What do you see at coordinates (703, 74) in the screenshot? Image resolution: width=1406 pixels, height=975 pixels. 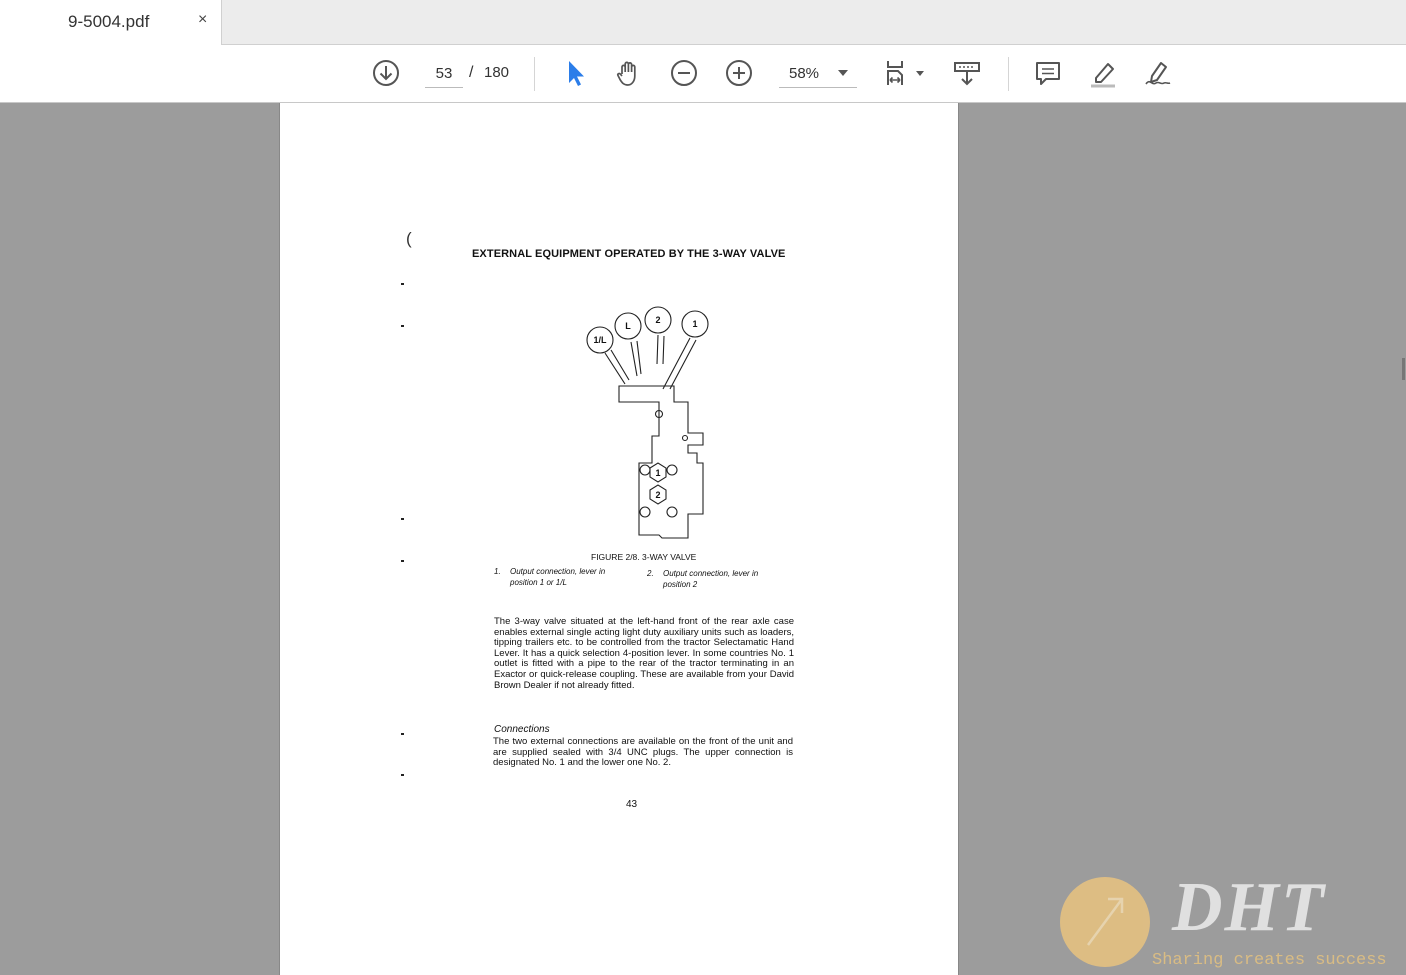 I see `toolbar: 53 / 180 58%` at bounding box center [703, 74].